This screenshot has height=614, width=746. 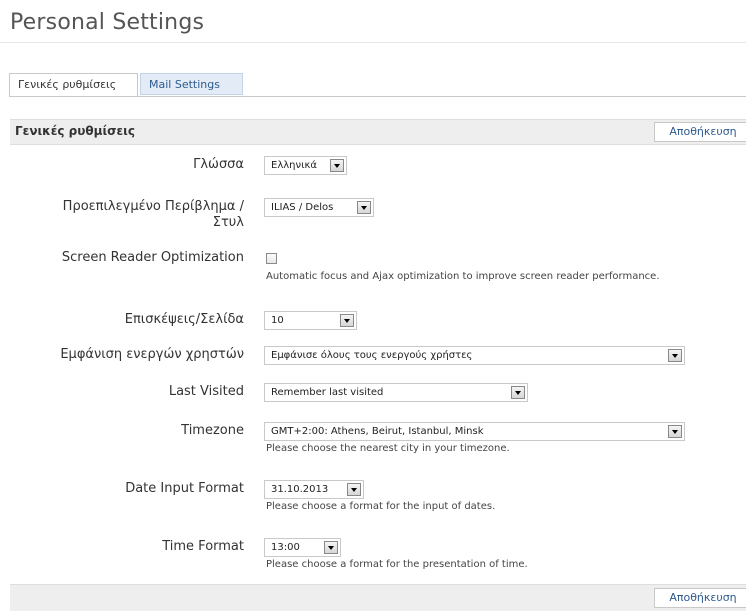 I want to click on language-label: Γλώσσα, so click(x=218, y=164).